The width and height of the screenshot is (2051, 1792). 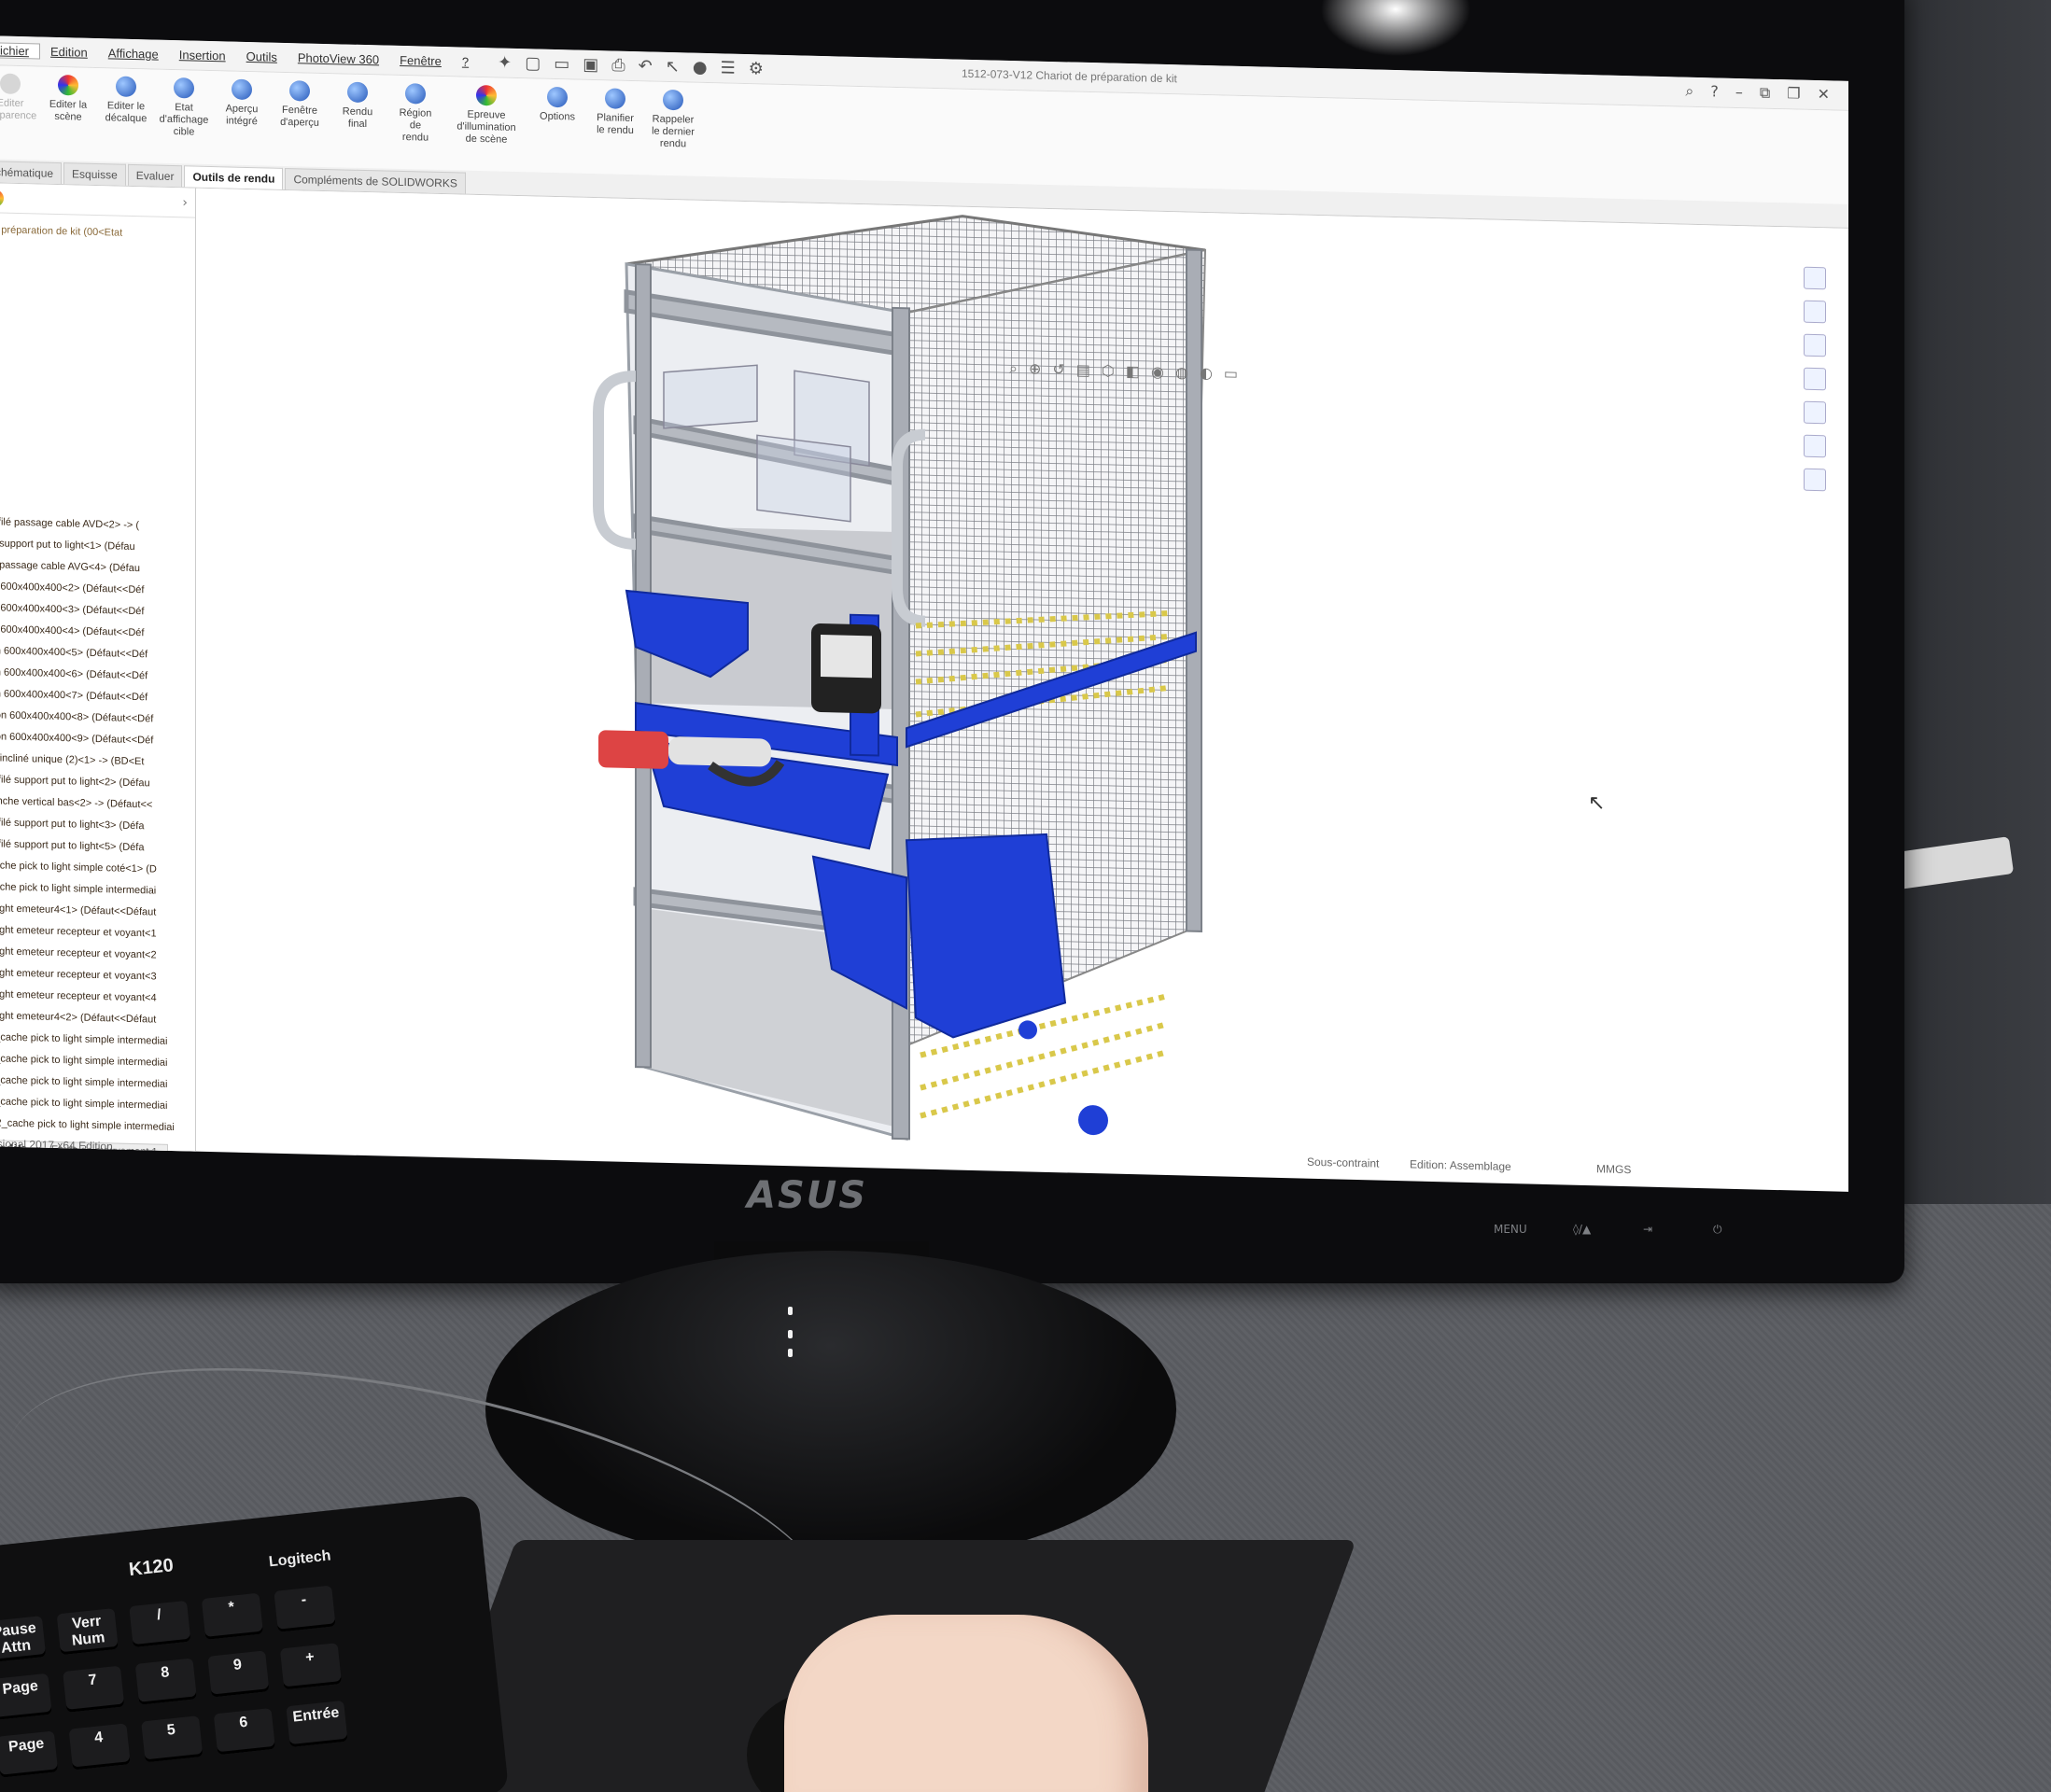 I want to click on menu-affichage: Affichage, so click(x=133, y=54).